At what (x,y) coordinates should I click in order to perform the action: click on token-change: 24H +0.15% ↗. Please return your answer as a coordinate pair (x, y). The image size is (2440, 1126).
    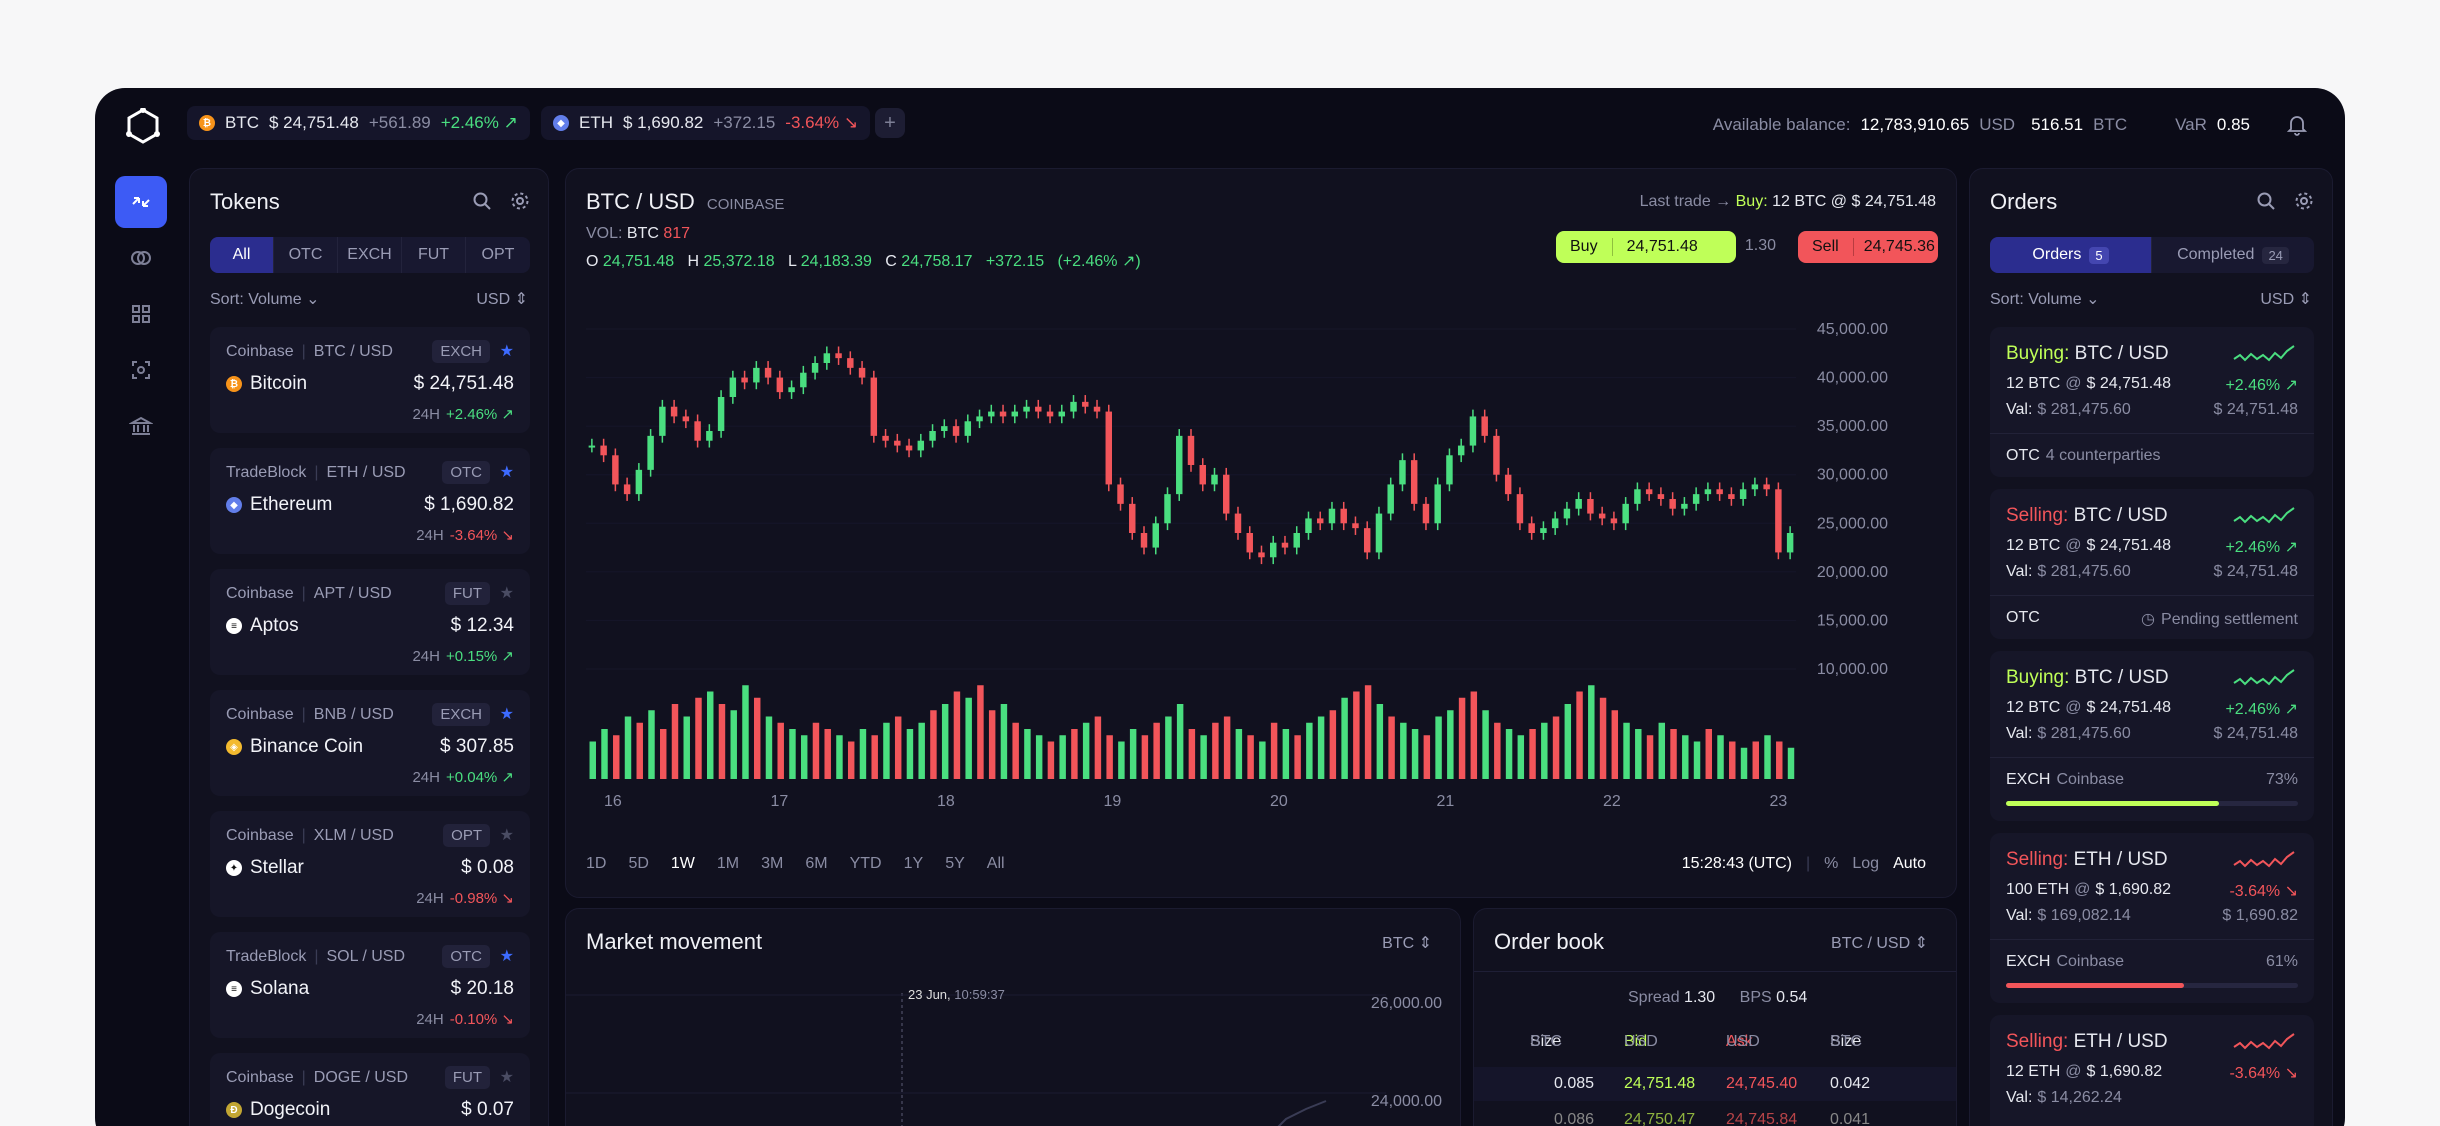
    Looking at the image, I should click on (463, 656).